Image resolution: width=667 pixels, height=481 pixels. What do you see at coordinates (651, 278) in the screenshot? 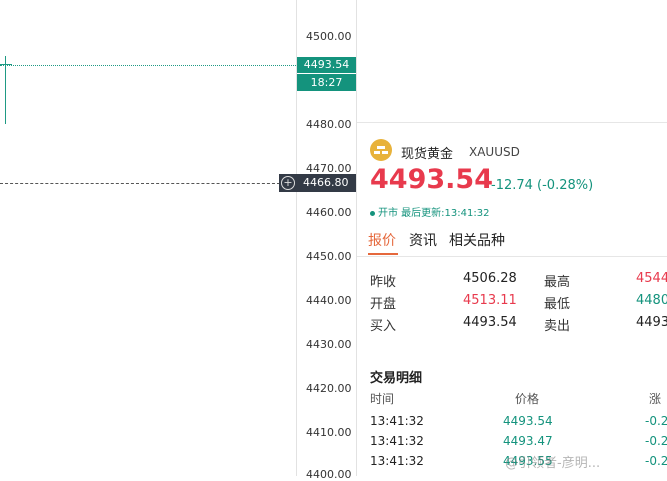
I see `high-value: 4544` at bounding box center [651, 278].